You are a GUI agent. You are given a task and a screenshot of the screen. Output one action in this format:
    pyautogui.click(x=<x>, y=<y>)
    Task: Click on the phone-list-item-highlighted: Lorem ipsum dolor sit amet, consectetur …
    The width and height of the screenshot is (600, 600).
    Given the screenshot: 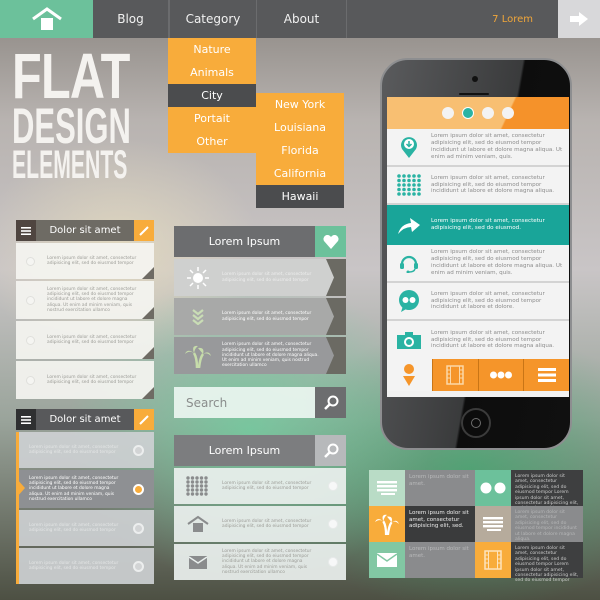 What is the action you would take?
    pyautogui.click(x=478, y=225)
    